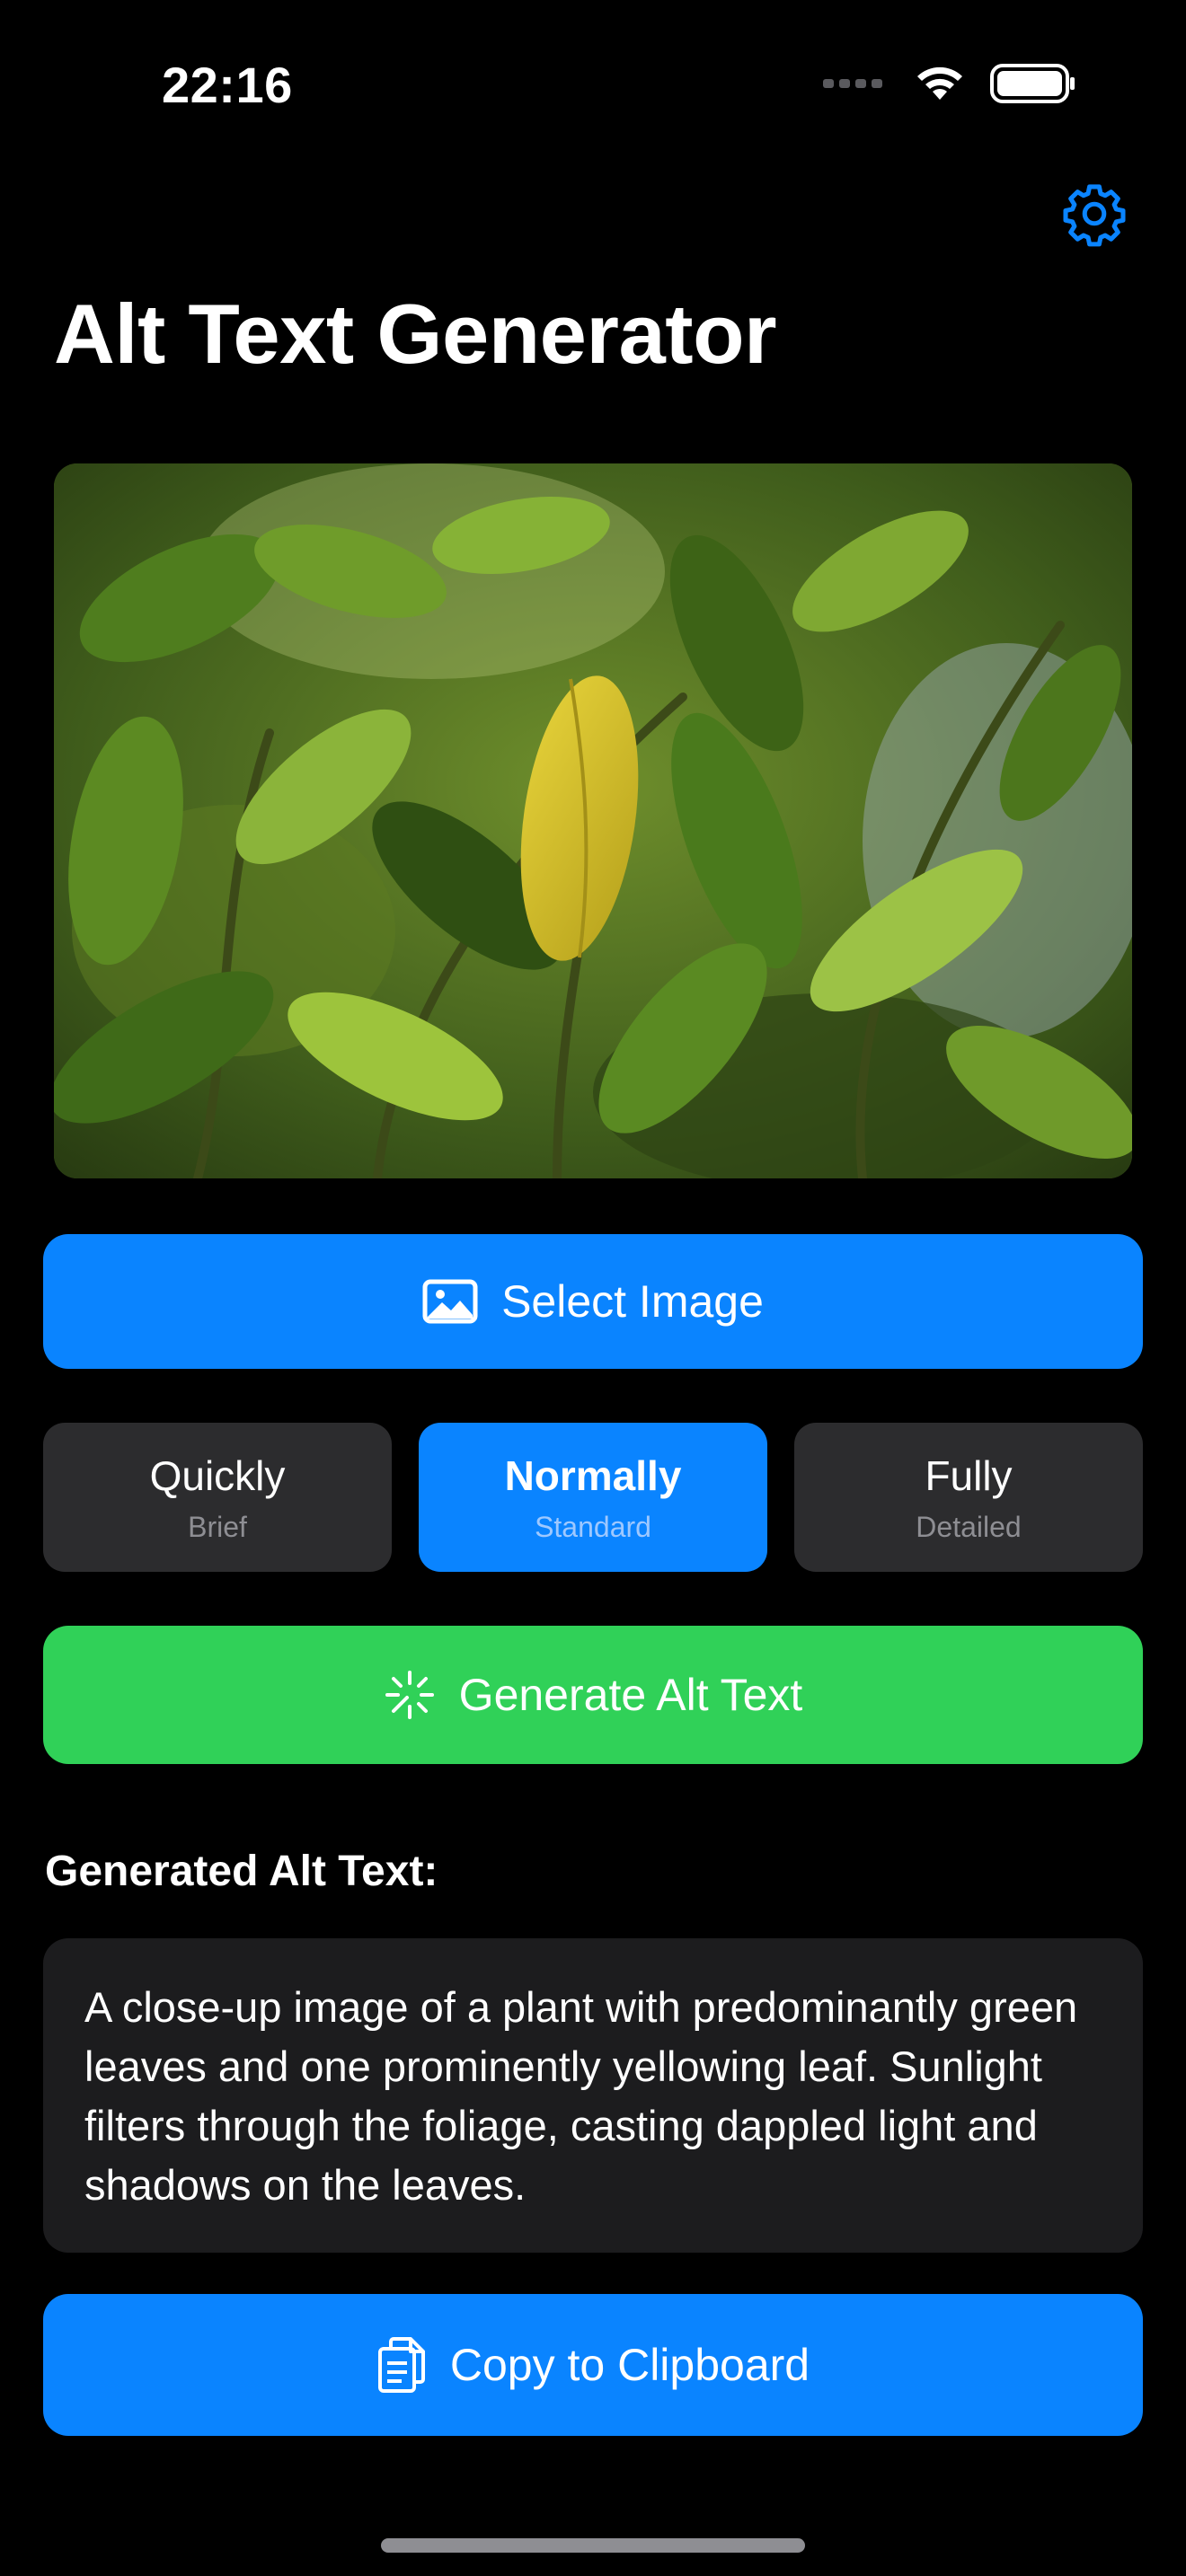  What do you see at coordinates (630, 1695) in the screenshot?
I see `generate-alt-text-label: Generate Alt Text` at bounding box center [630, 1695].